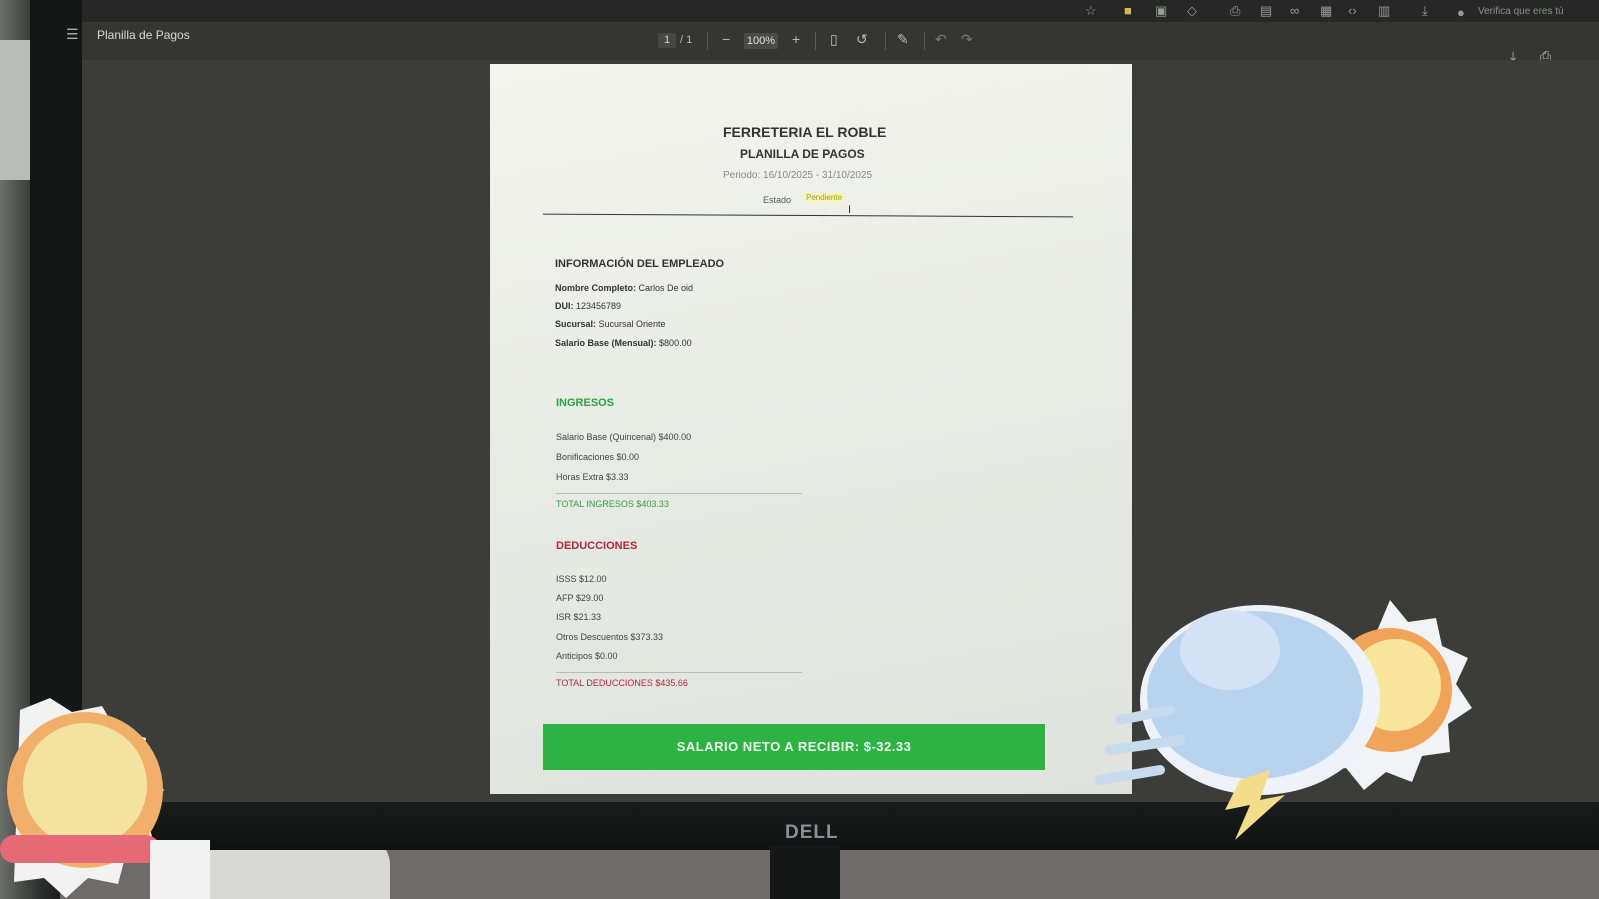 This screenshot has width=1599, height=899. Describe the element at coordinates (72, 34) in the screenshot. I see `menu-icon: ☰` at that location.